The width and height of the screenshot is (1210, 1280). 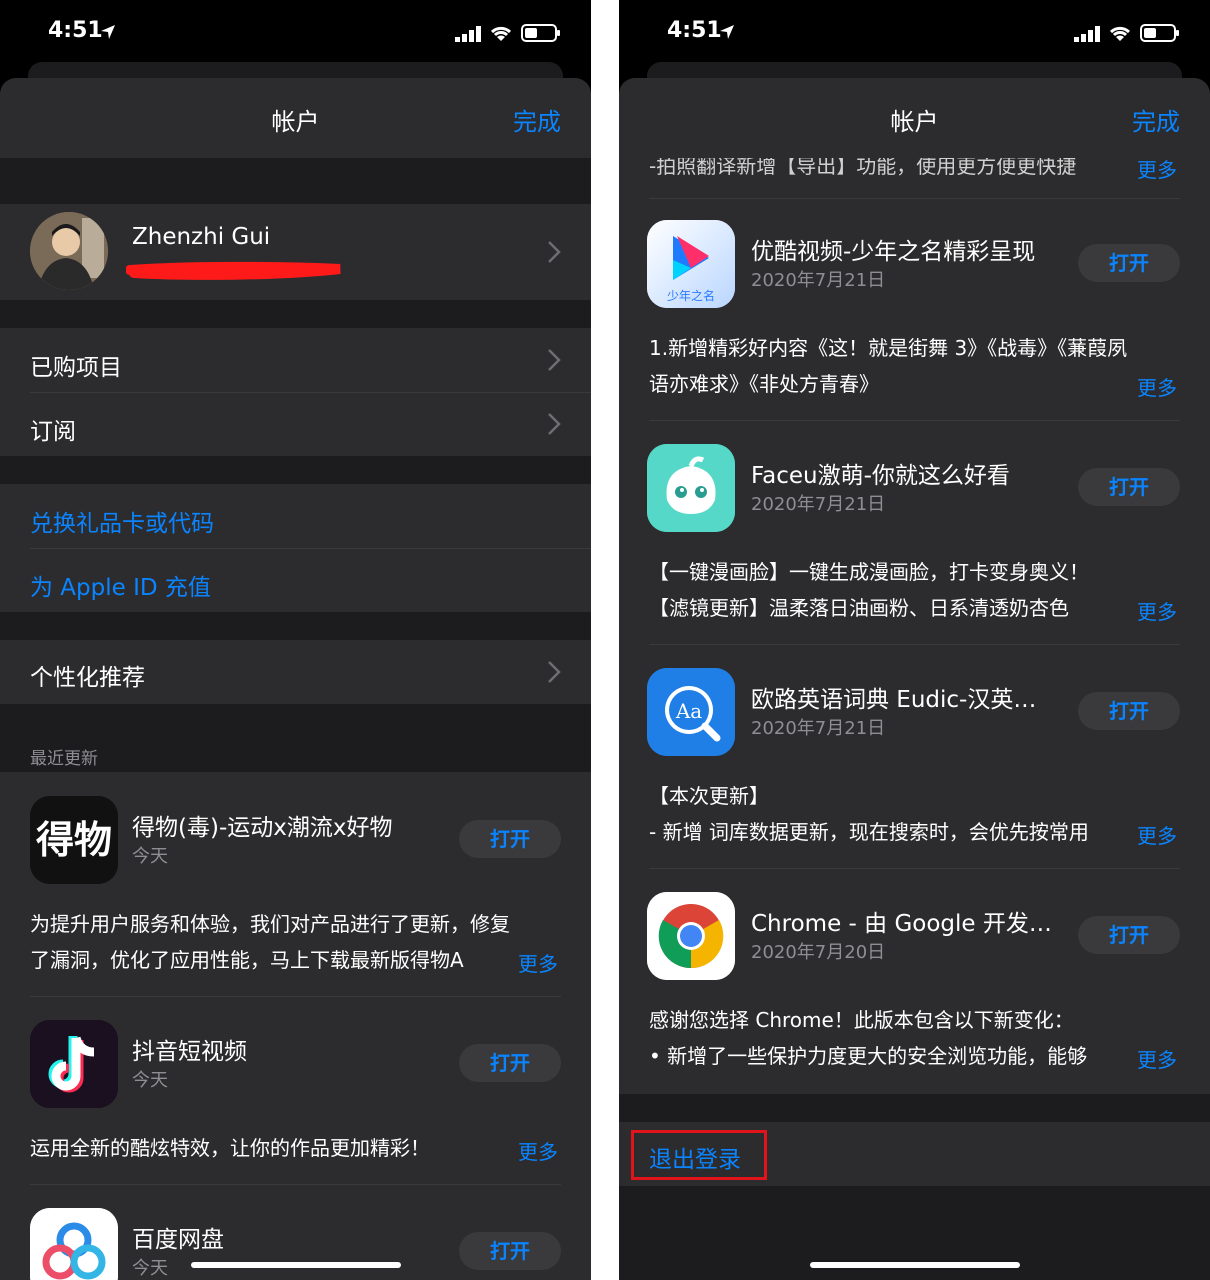 I want to click on subscriptions-row: 订阅, so click(x=295, y=424).